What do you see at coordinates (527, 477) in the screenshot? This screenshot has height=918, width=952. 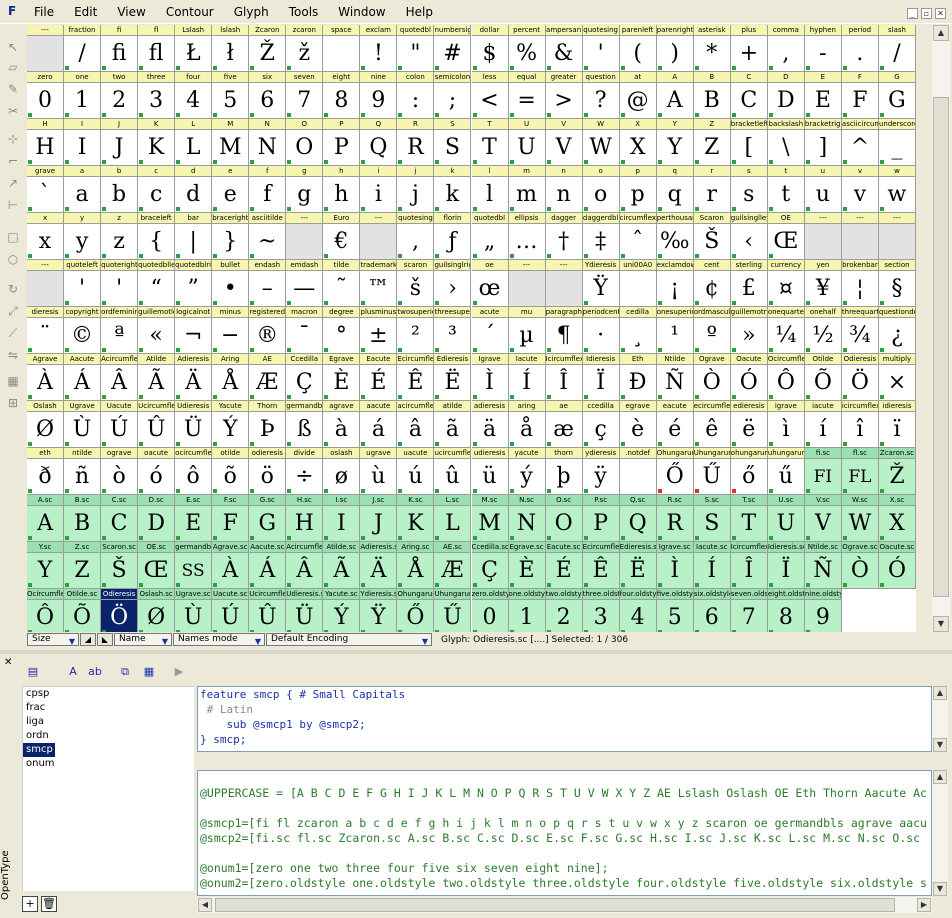 I see `glyph-cell: ý` at bounding box center [527, 477].